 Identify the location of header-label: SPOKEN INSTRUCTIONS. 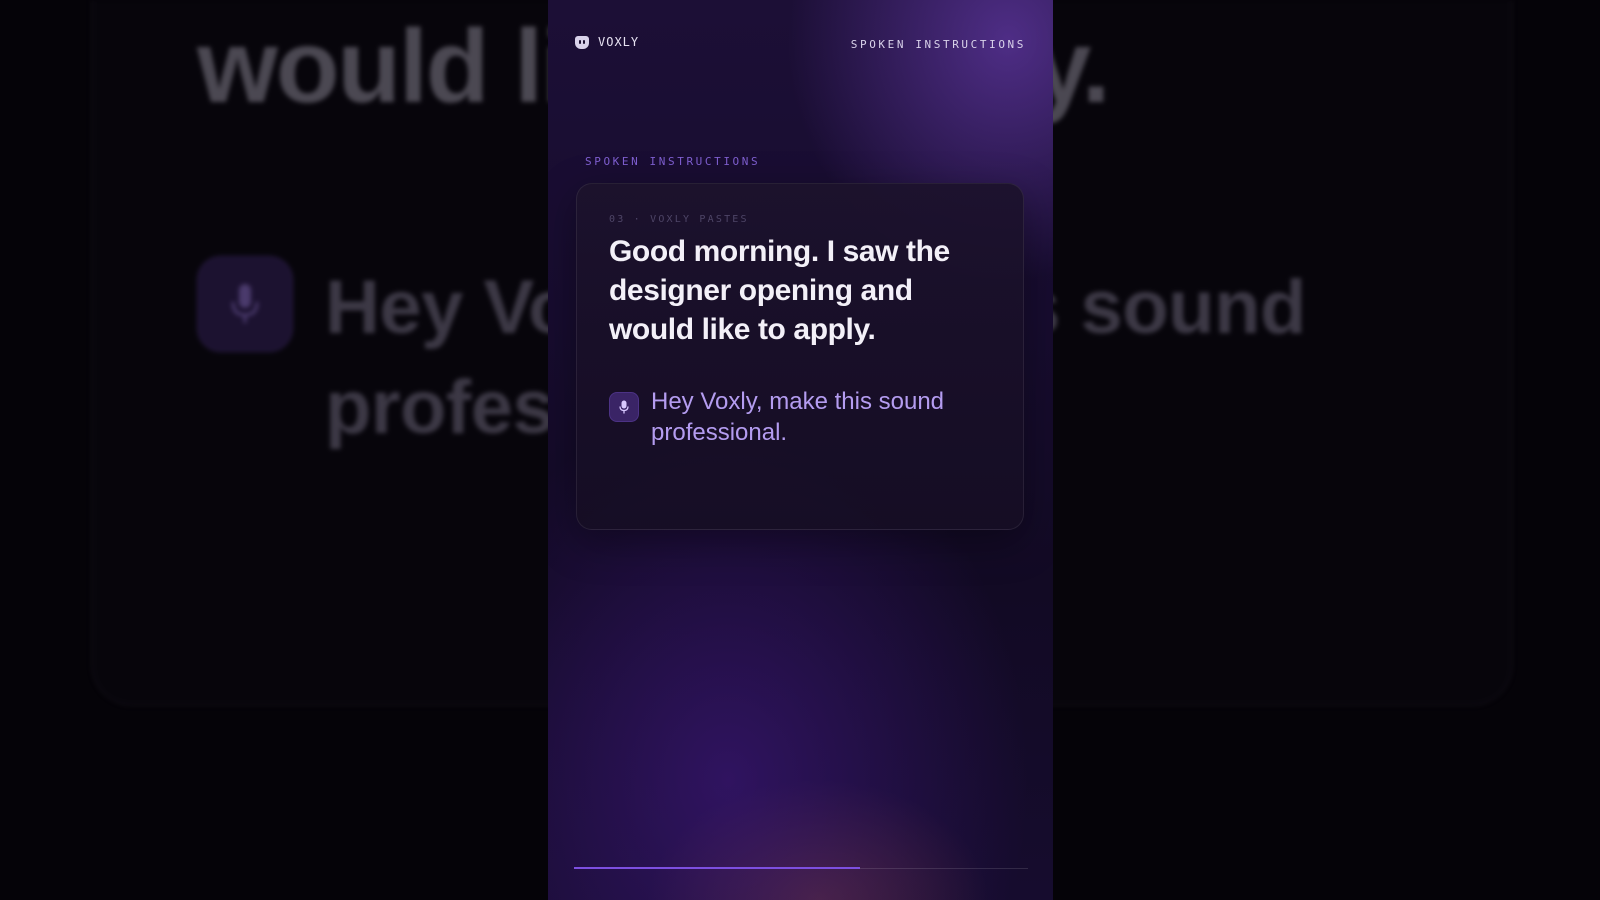
(938, 44).